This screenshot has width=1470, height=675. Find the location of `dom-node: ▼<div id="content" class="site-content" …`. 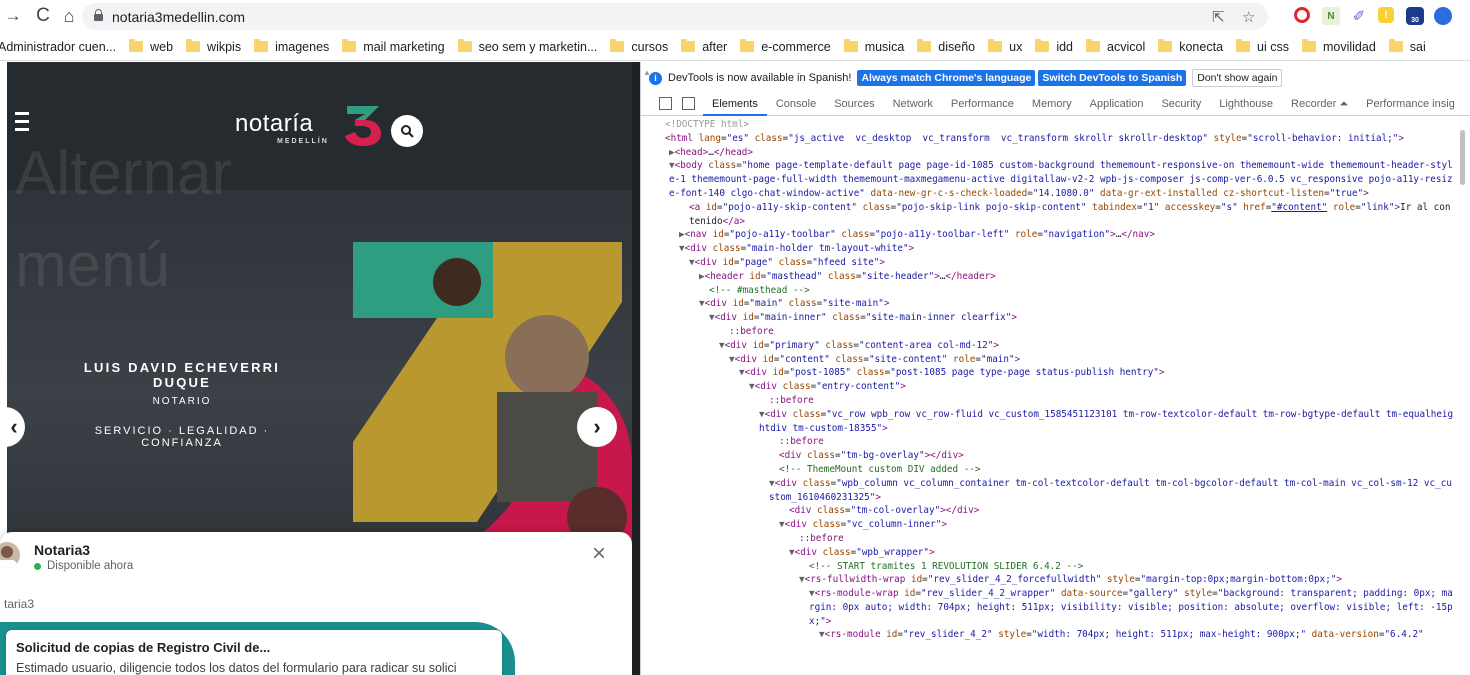

dom-node: ▼<div id="content" class="site-content" … is located at coordinates (1060, 360).